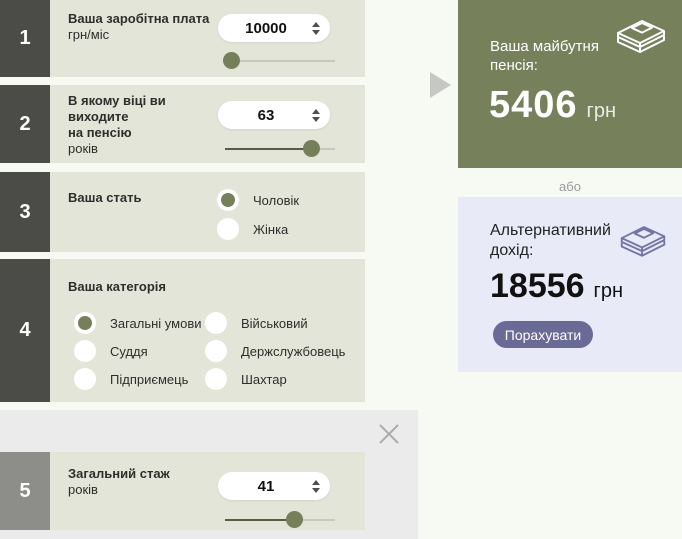 This screenshot has height=539, width=682. I want to click on section-number-3: 3, so click(25, 212).